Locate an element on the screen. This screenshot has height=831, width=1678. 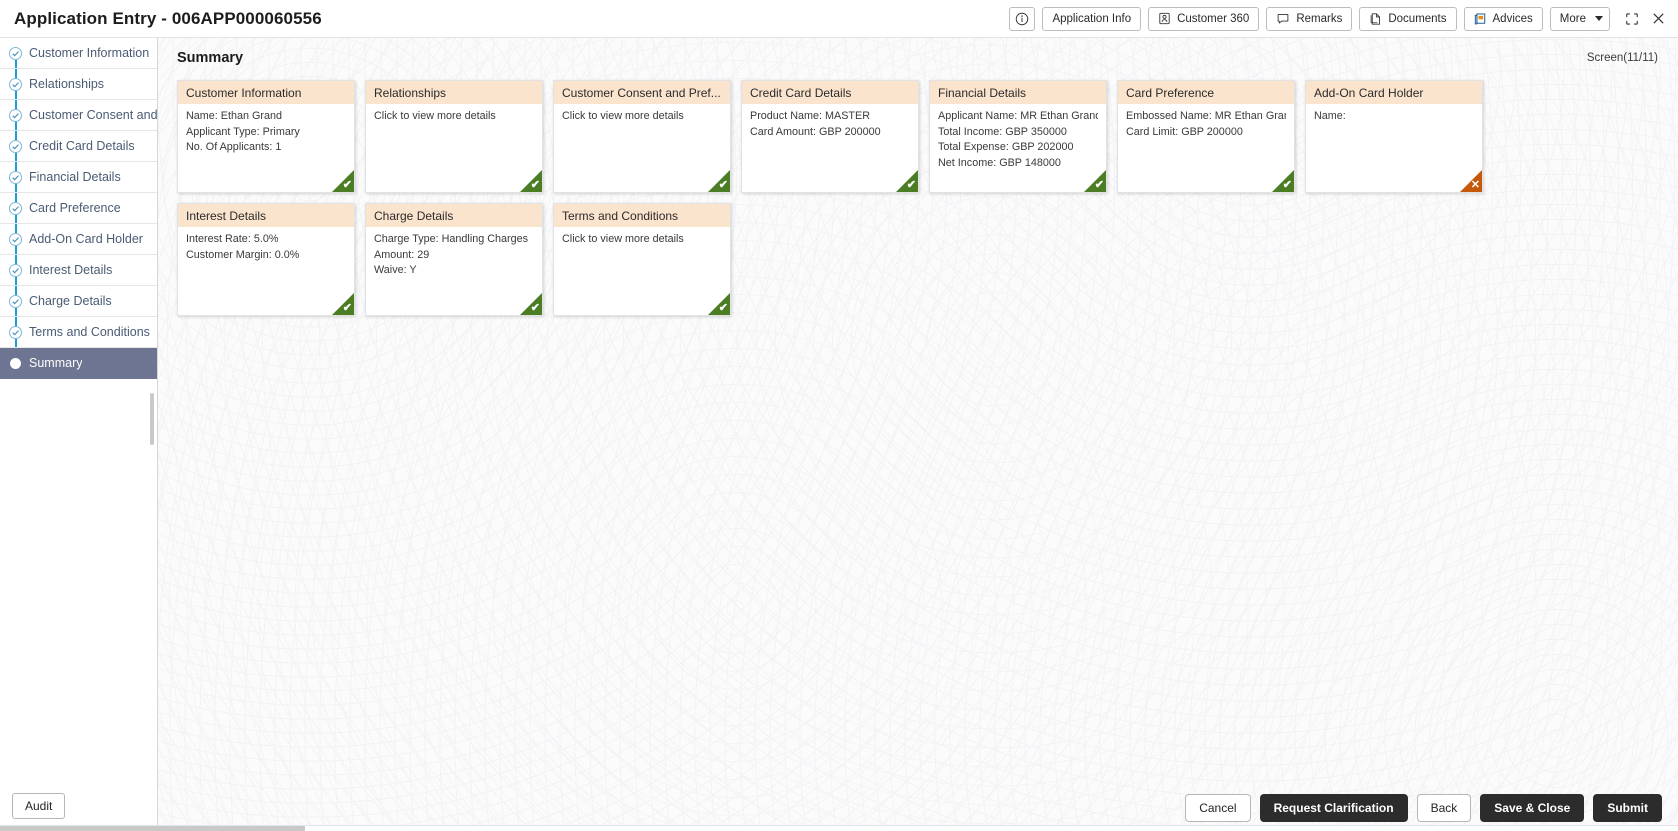
application-info-button: Application Info is located at coordinates (1092, 18).